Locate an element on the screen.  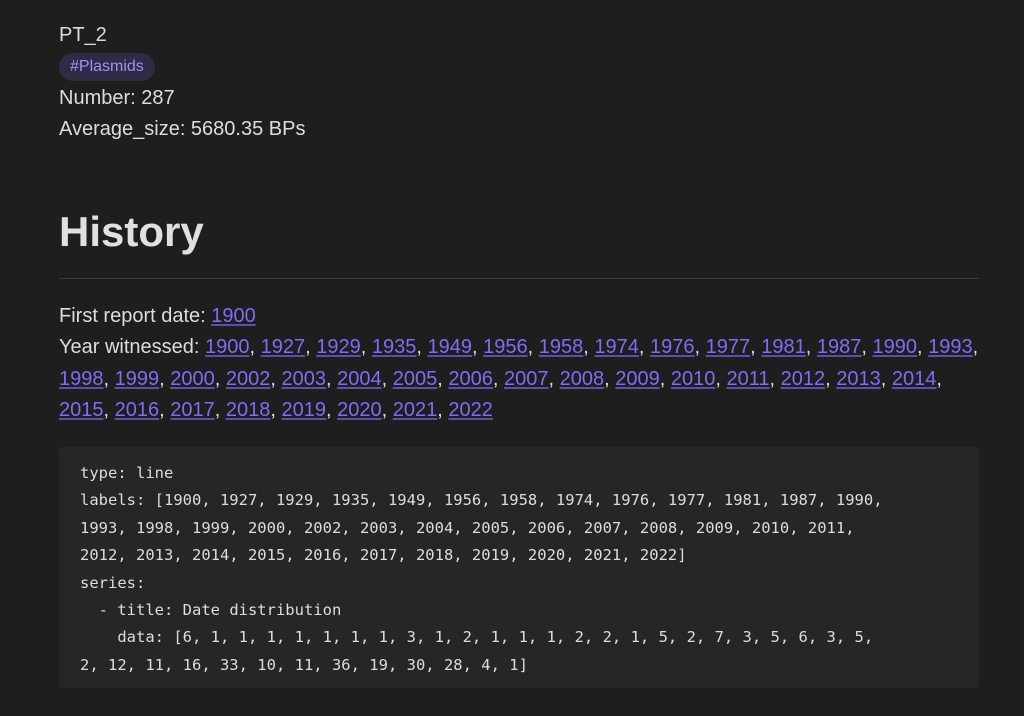
year-link: 1987 is located at coordinates (839, 347).